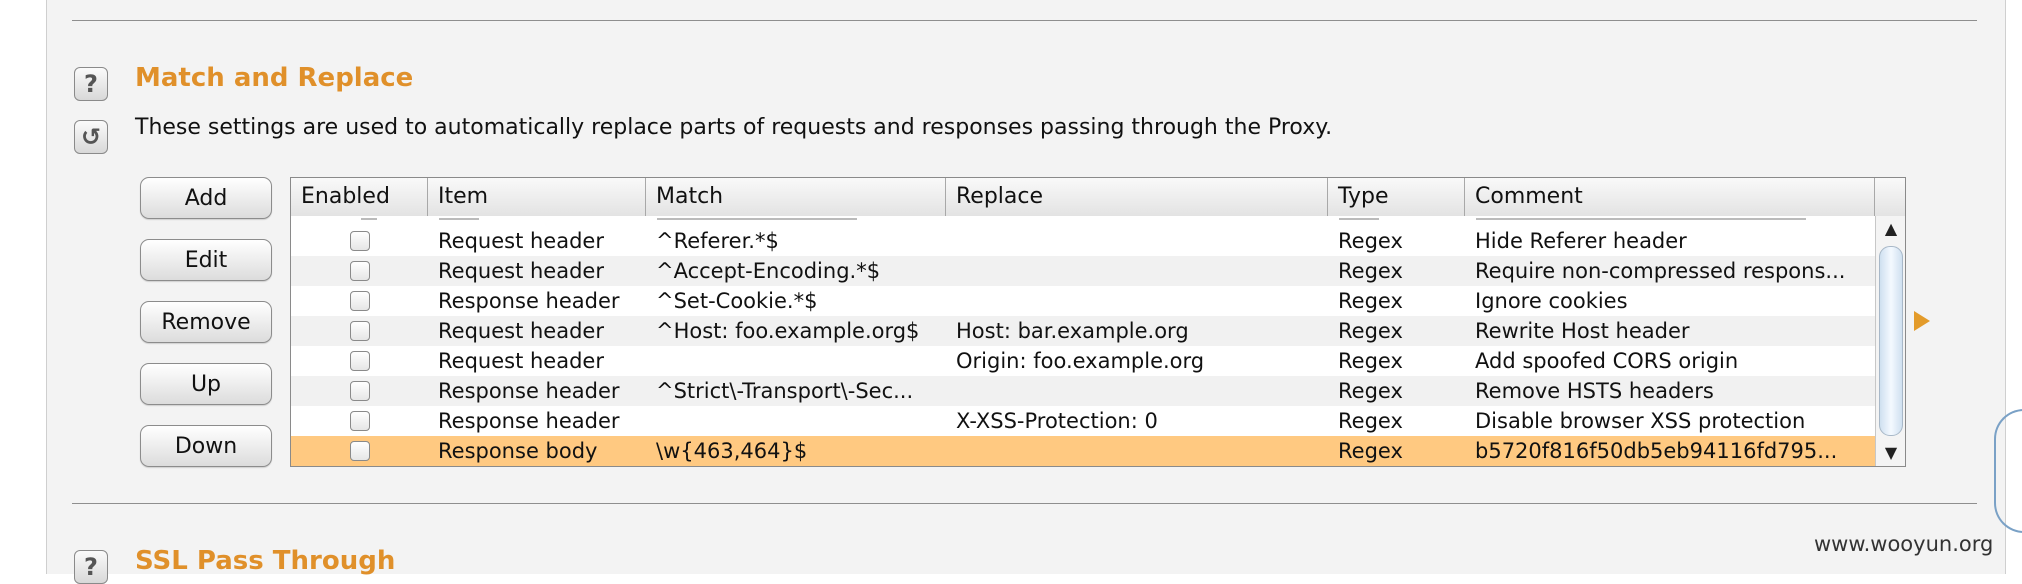  What do you see at coordinates (265, 561) in the screenshot?
I see `ssl-pass-through-title: SSL Pass Through` at bounding box center [265, 561].